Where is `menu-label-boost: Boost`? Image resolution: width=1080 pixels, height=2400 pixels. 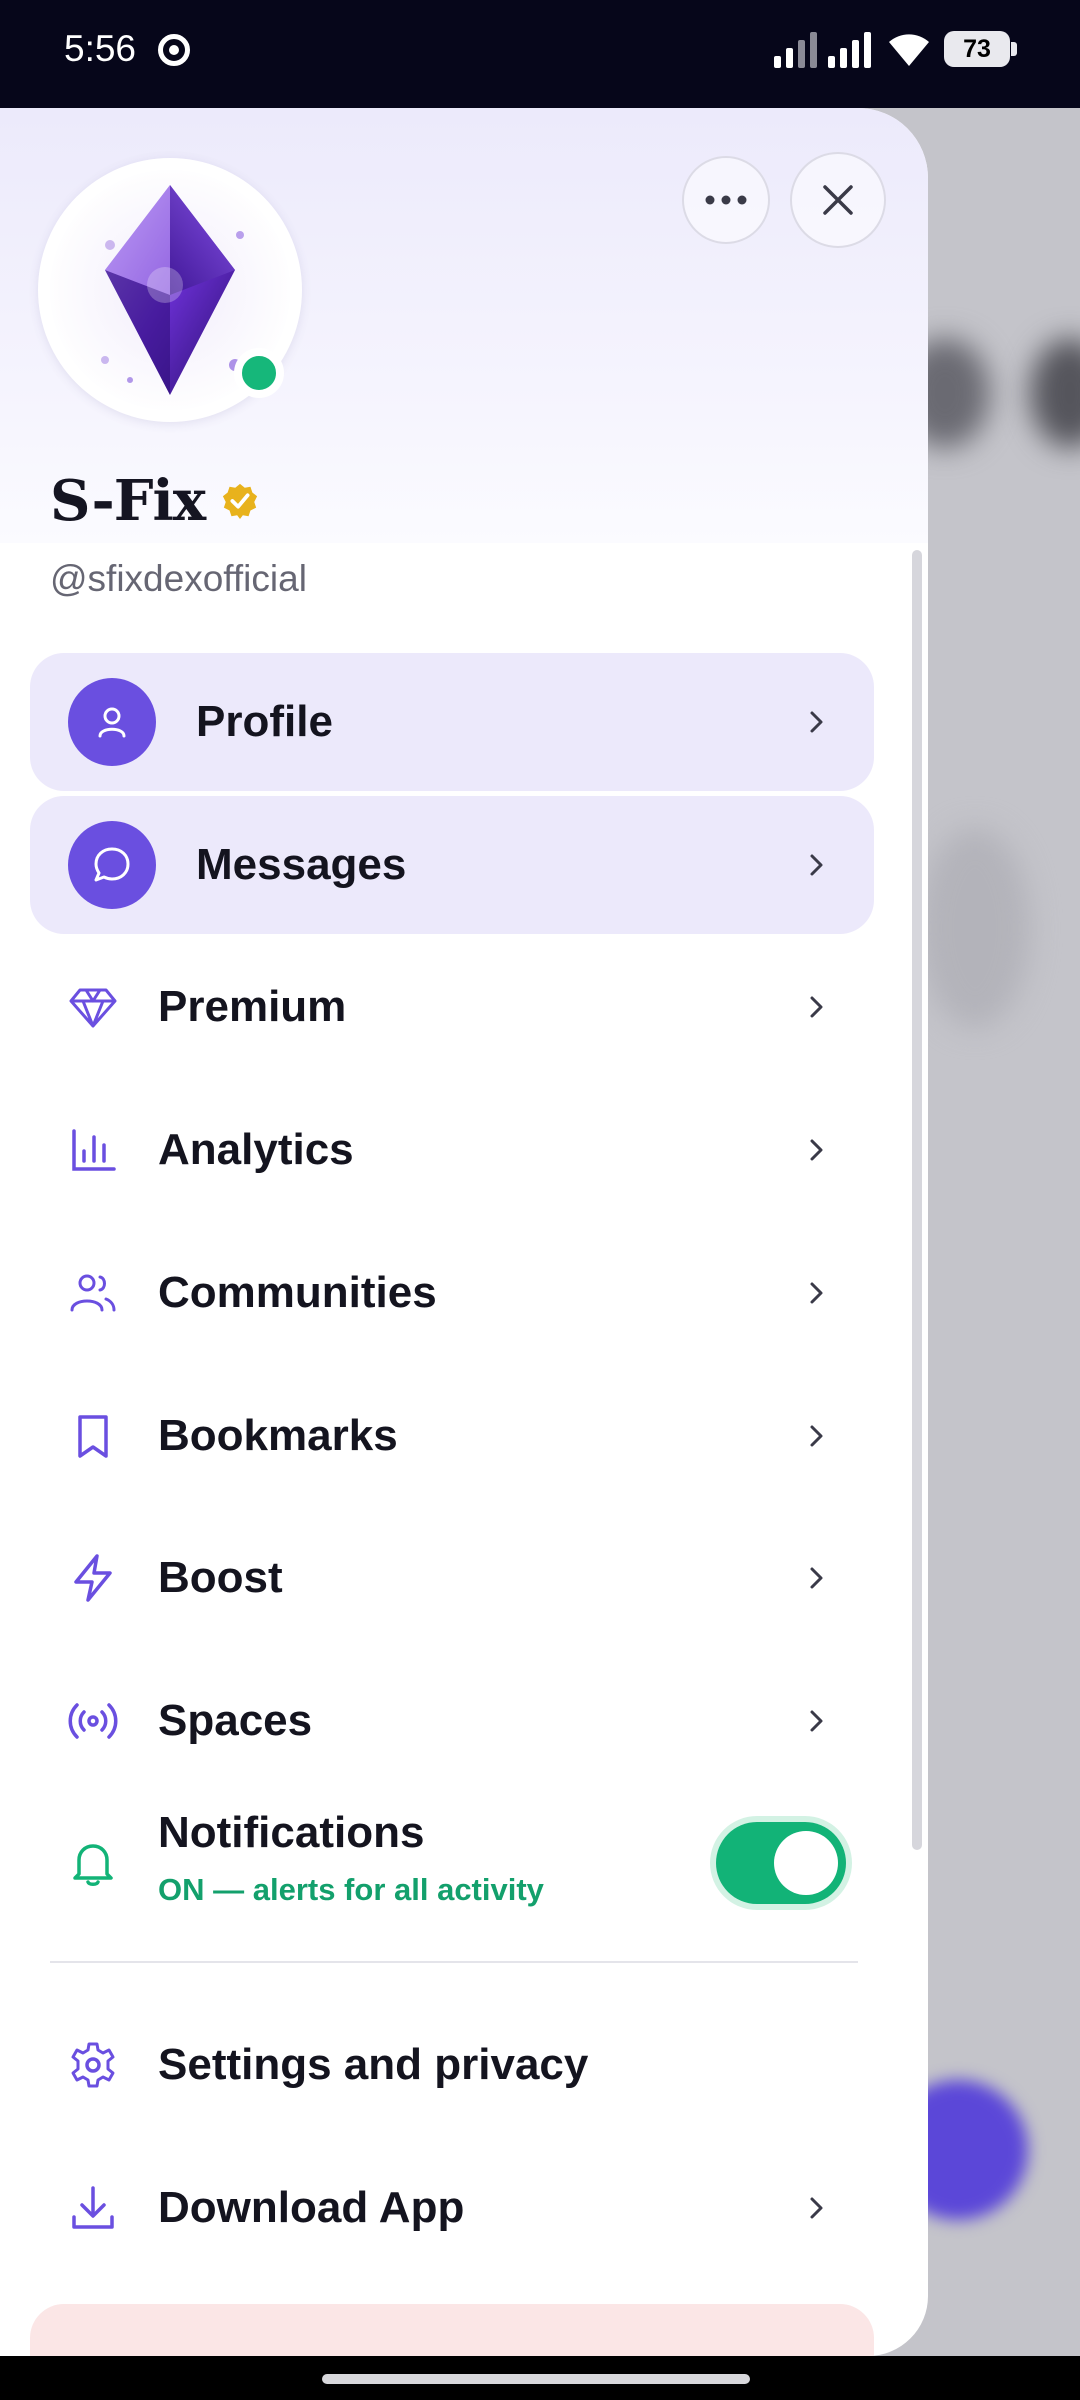
menu-label-boost: Boost is located at coordinates (220, 1577).